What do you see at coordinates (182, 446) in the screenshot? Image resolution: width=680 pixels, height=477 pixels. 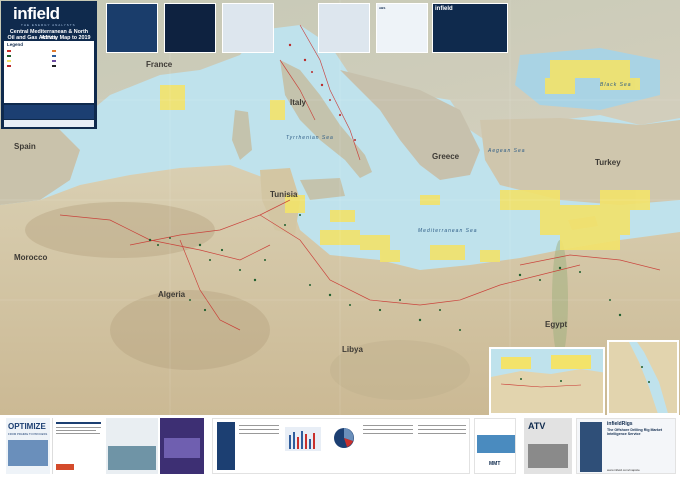 I see `footer-ad-purple` at bounding box center [182, 446].